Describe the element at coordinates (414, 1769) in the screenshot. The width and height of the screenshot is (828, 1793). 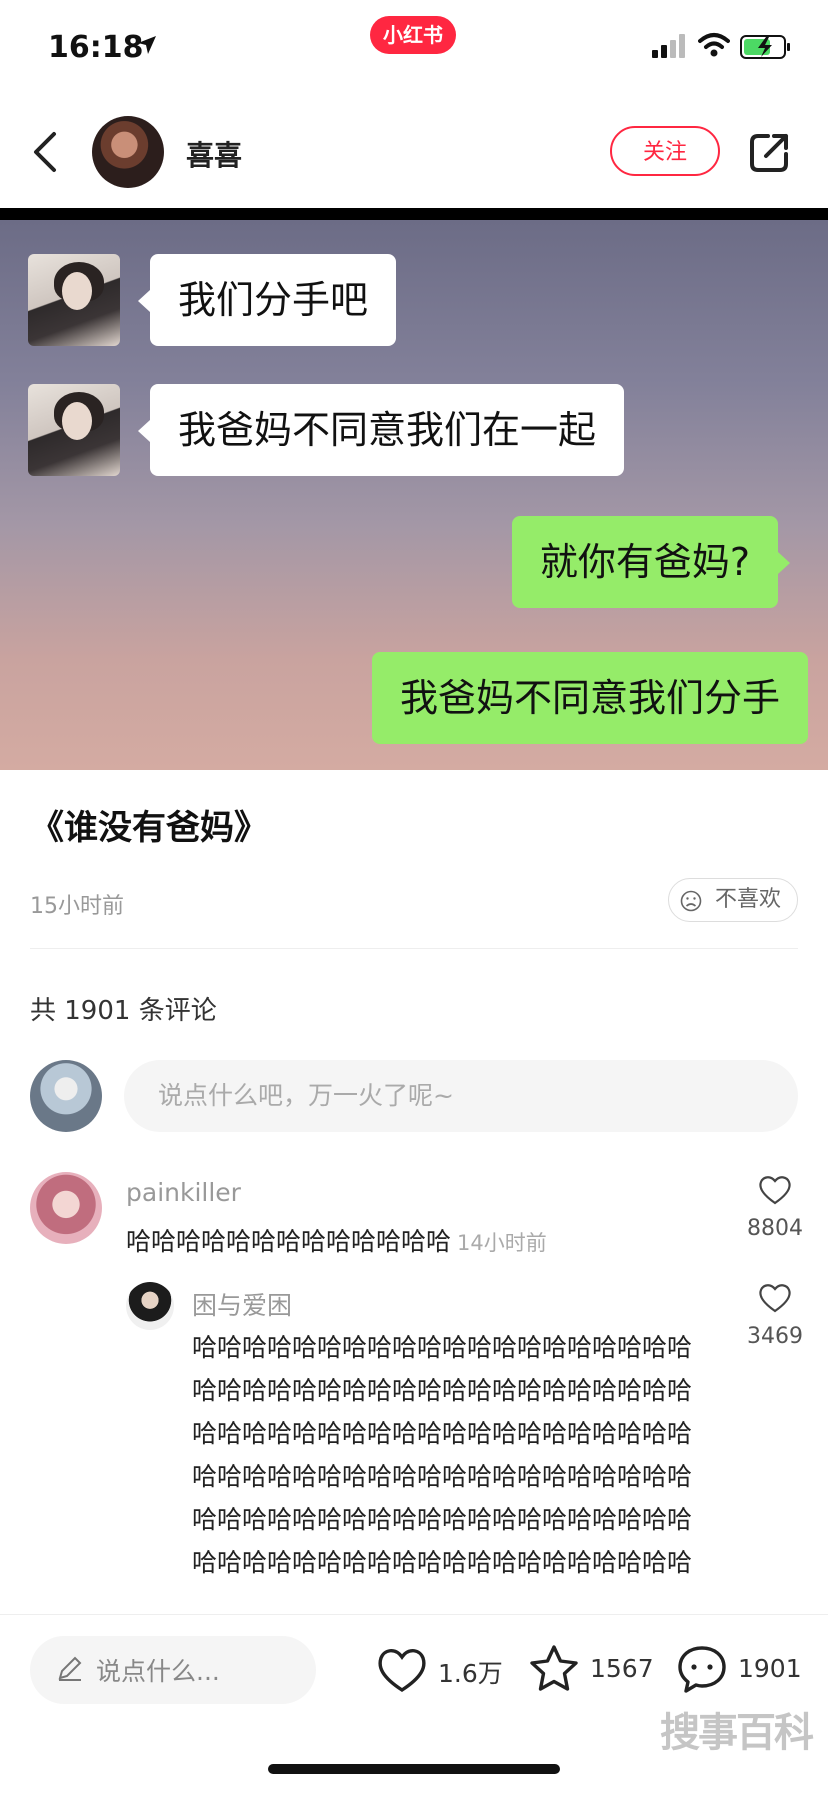
I see `home-indicator` at that location.